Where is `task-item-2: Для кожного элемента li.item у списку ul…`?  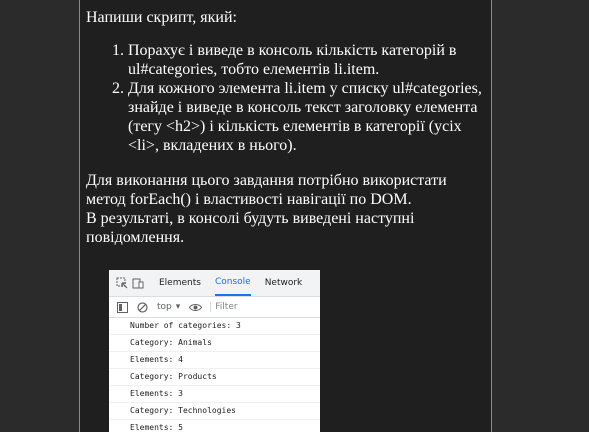
task-item-2: Для кожного элемента li.item у списку ul… is located at coordinates (307, 117).